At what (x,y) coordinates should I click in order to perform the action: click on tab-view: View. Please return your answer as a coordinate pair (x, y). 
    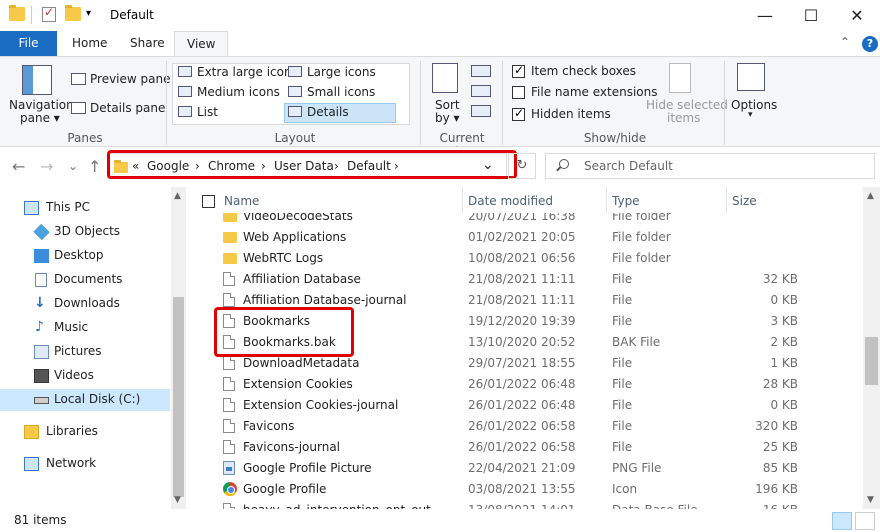
    Looking at the image, I should click on (201, 44).